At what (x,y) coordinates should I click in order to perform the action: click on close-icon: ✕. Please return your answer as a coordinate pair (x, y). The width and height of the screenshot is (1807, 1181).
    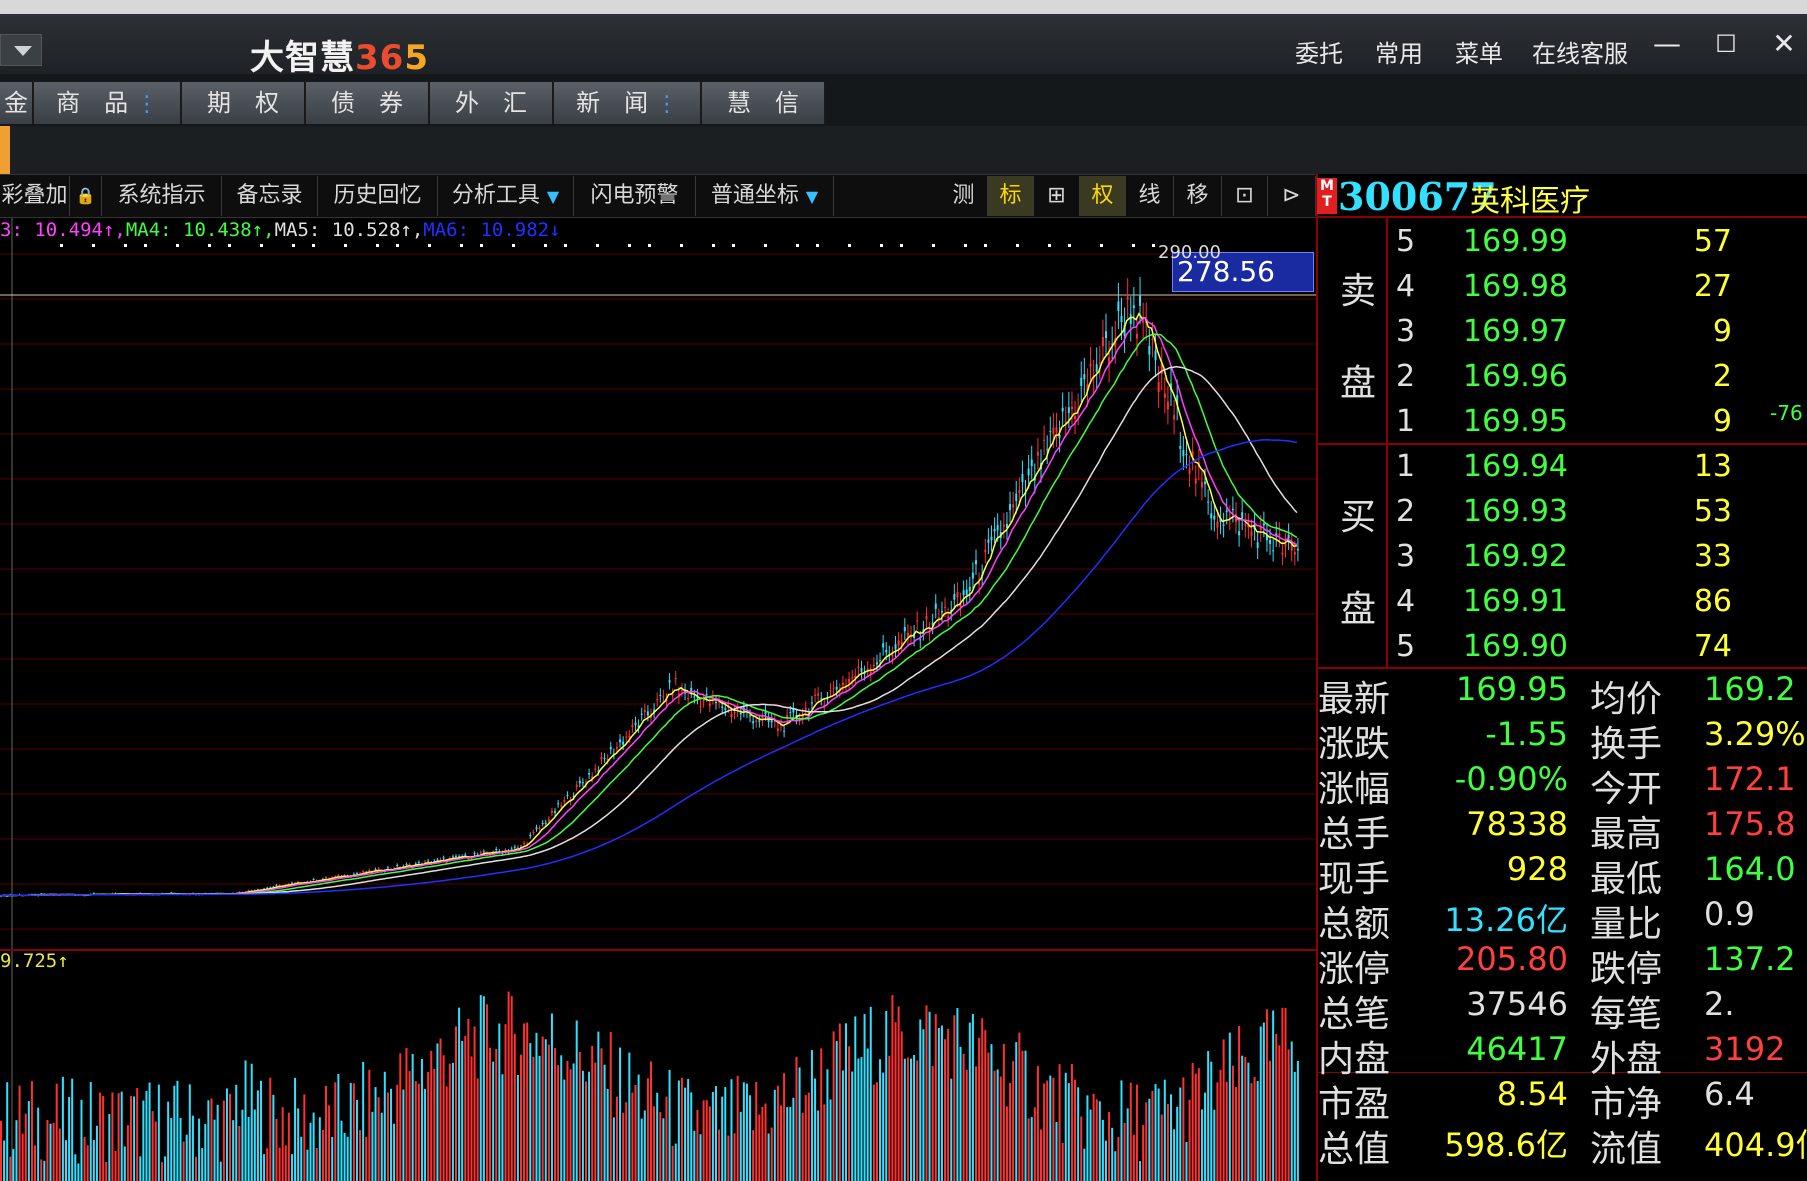
    Looking at the image, I should click on (1781, 44).